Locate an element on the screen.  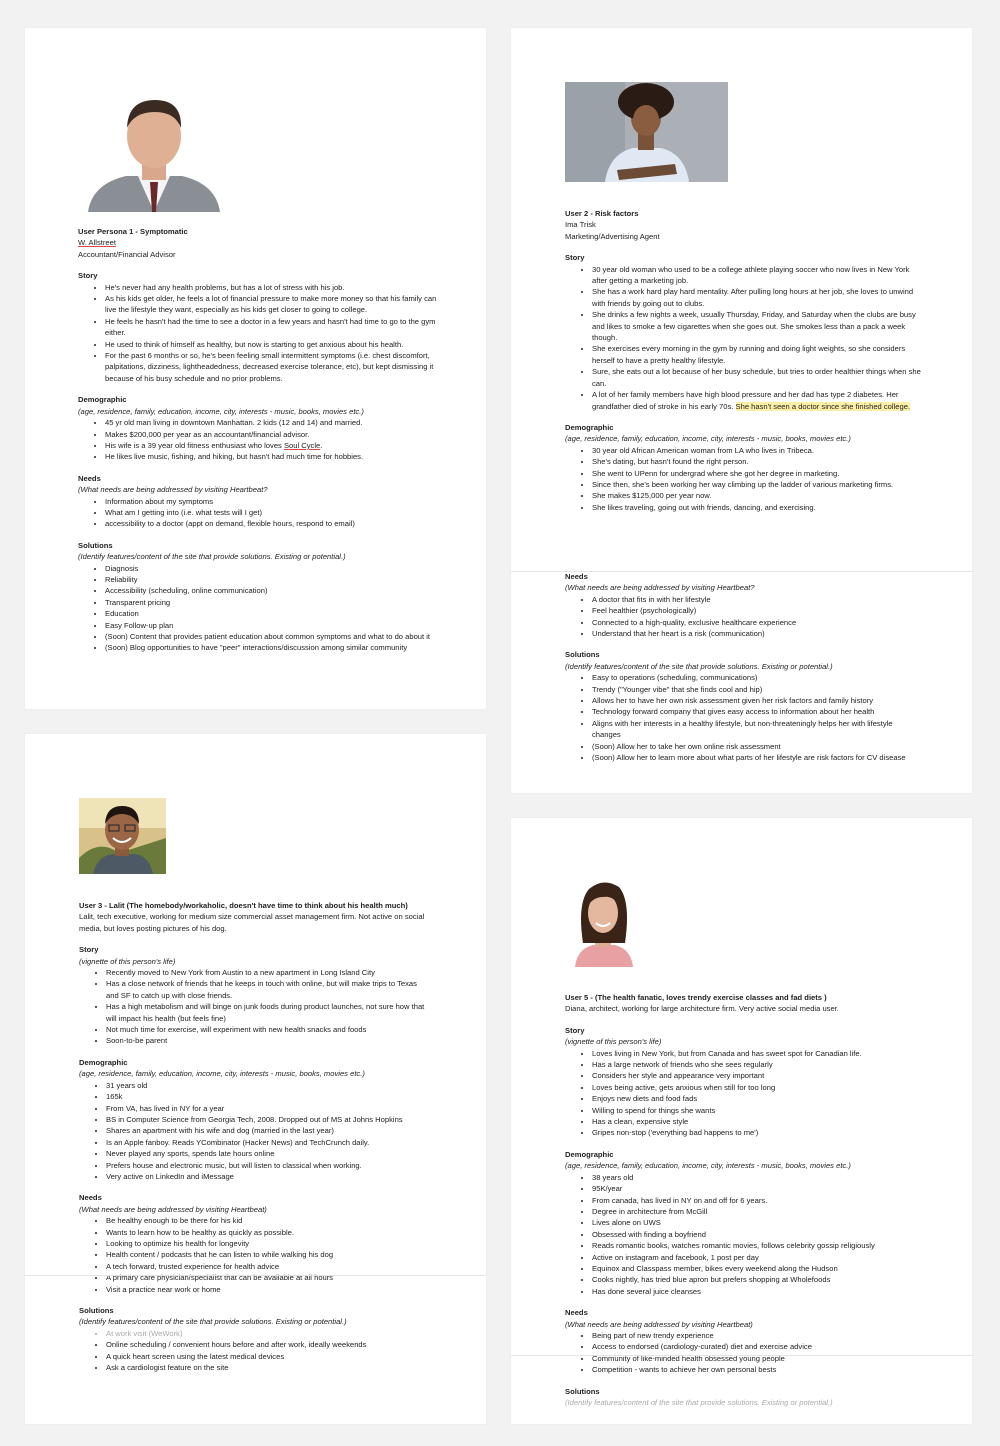
list-item: Easy Follow-up plan is located at coordinates (272, 625).